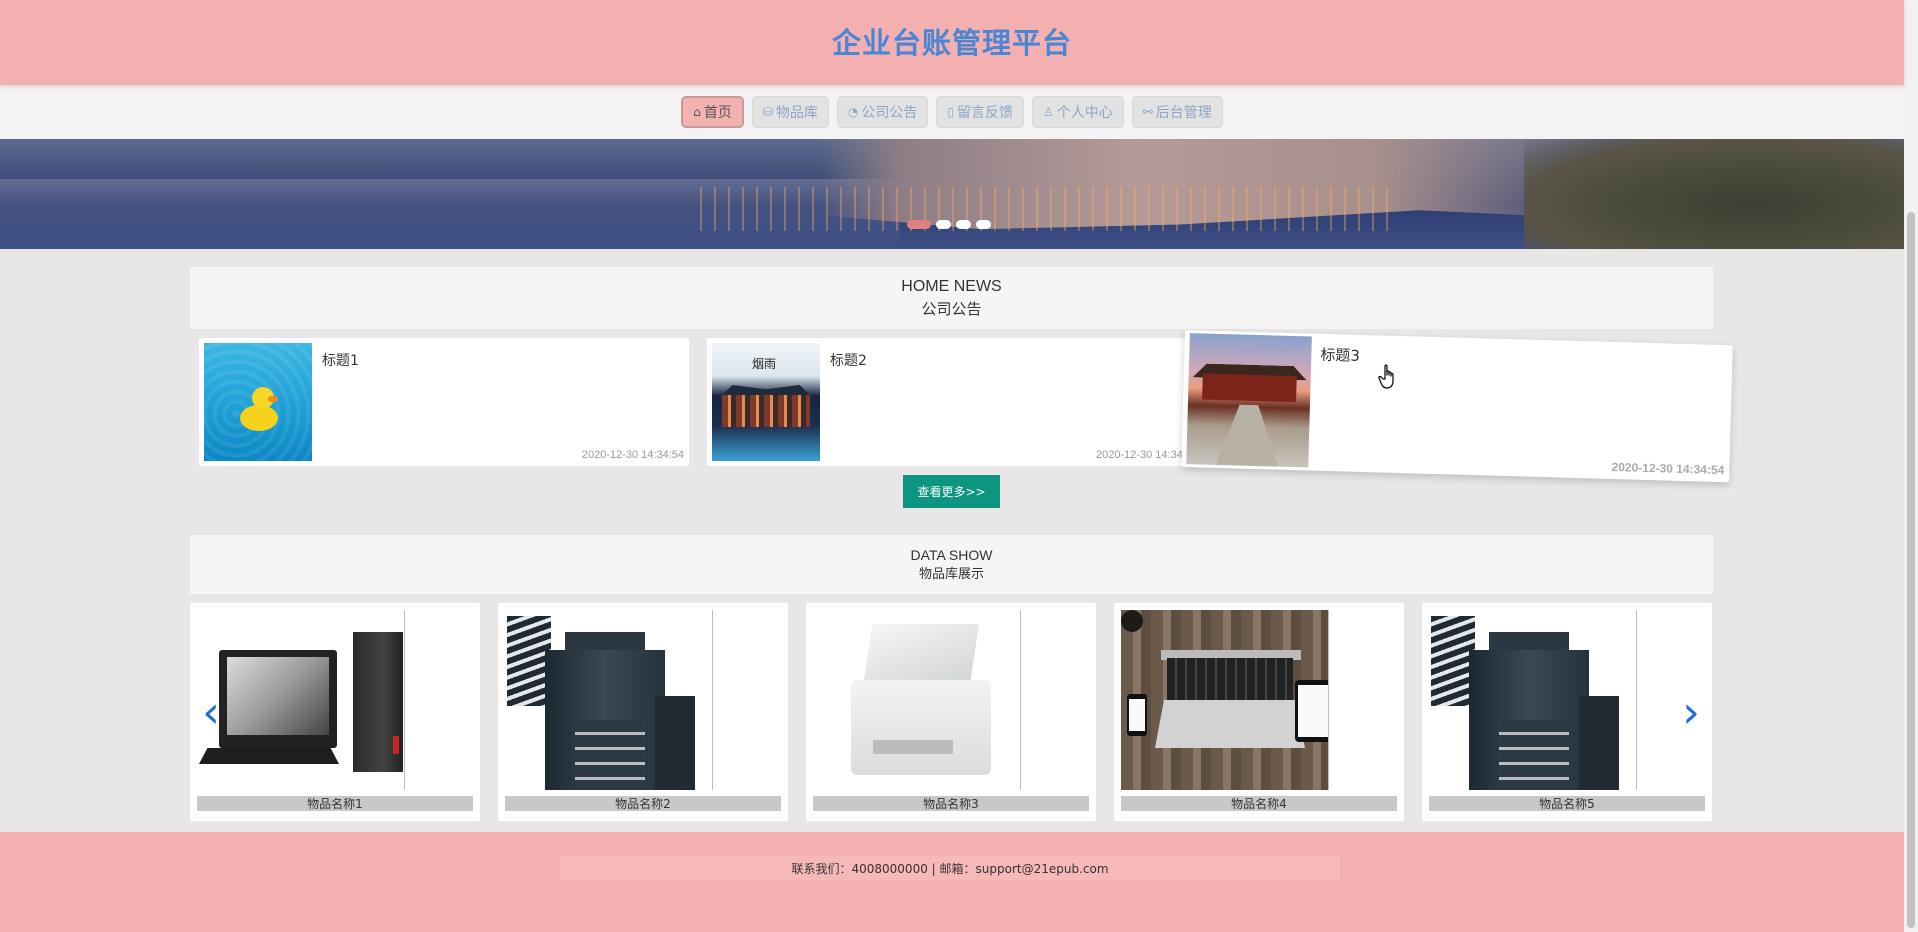 This screenshot has width=1918, height=932. What do you see at coordinates (848, 360) in the screenshot?
I see `news-title: 标题2` at bounding box center [848, 360].